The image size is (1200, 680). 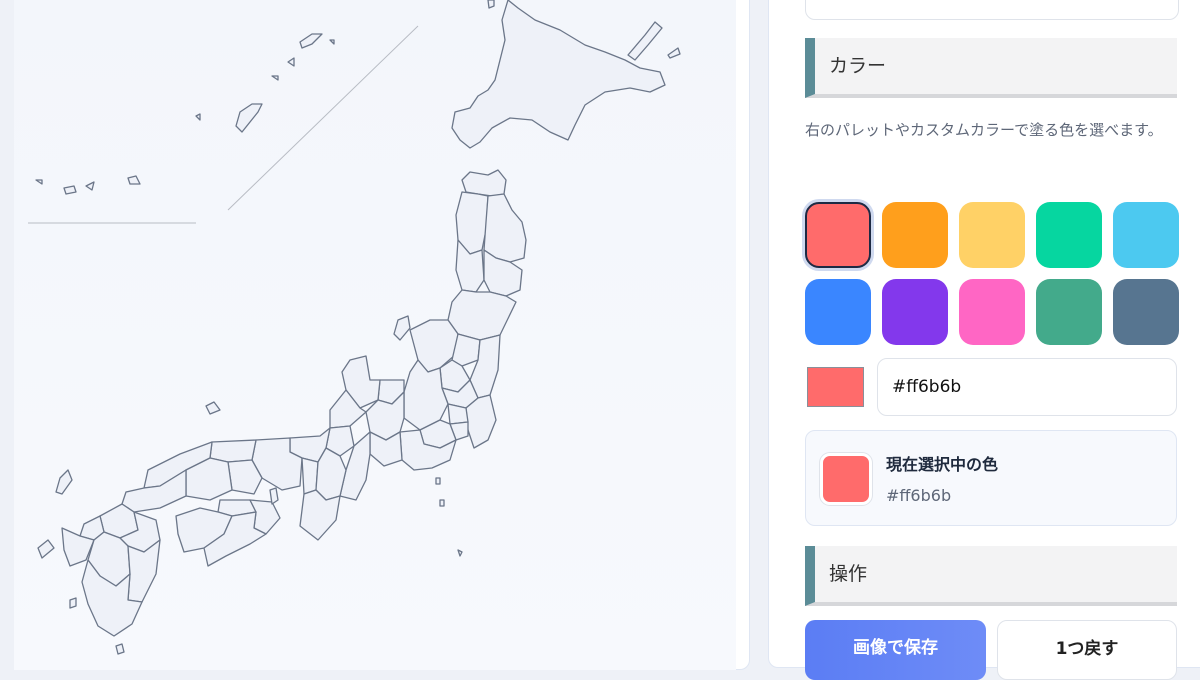 What do you see at coordinates (274, 496) in the screenshot?
I see `island-awaji` at bounding box center [274, 496].